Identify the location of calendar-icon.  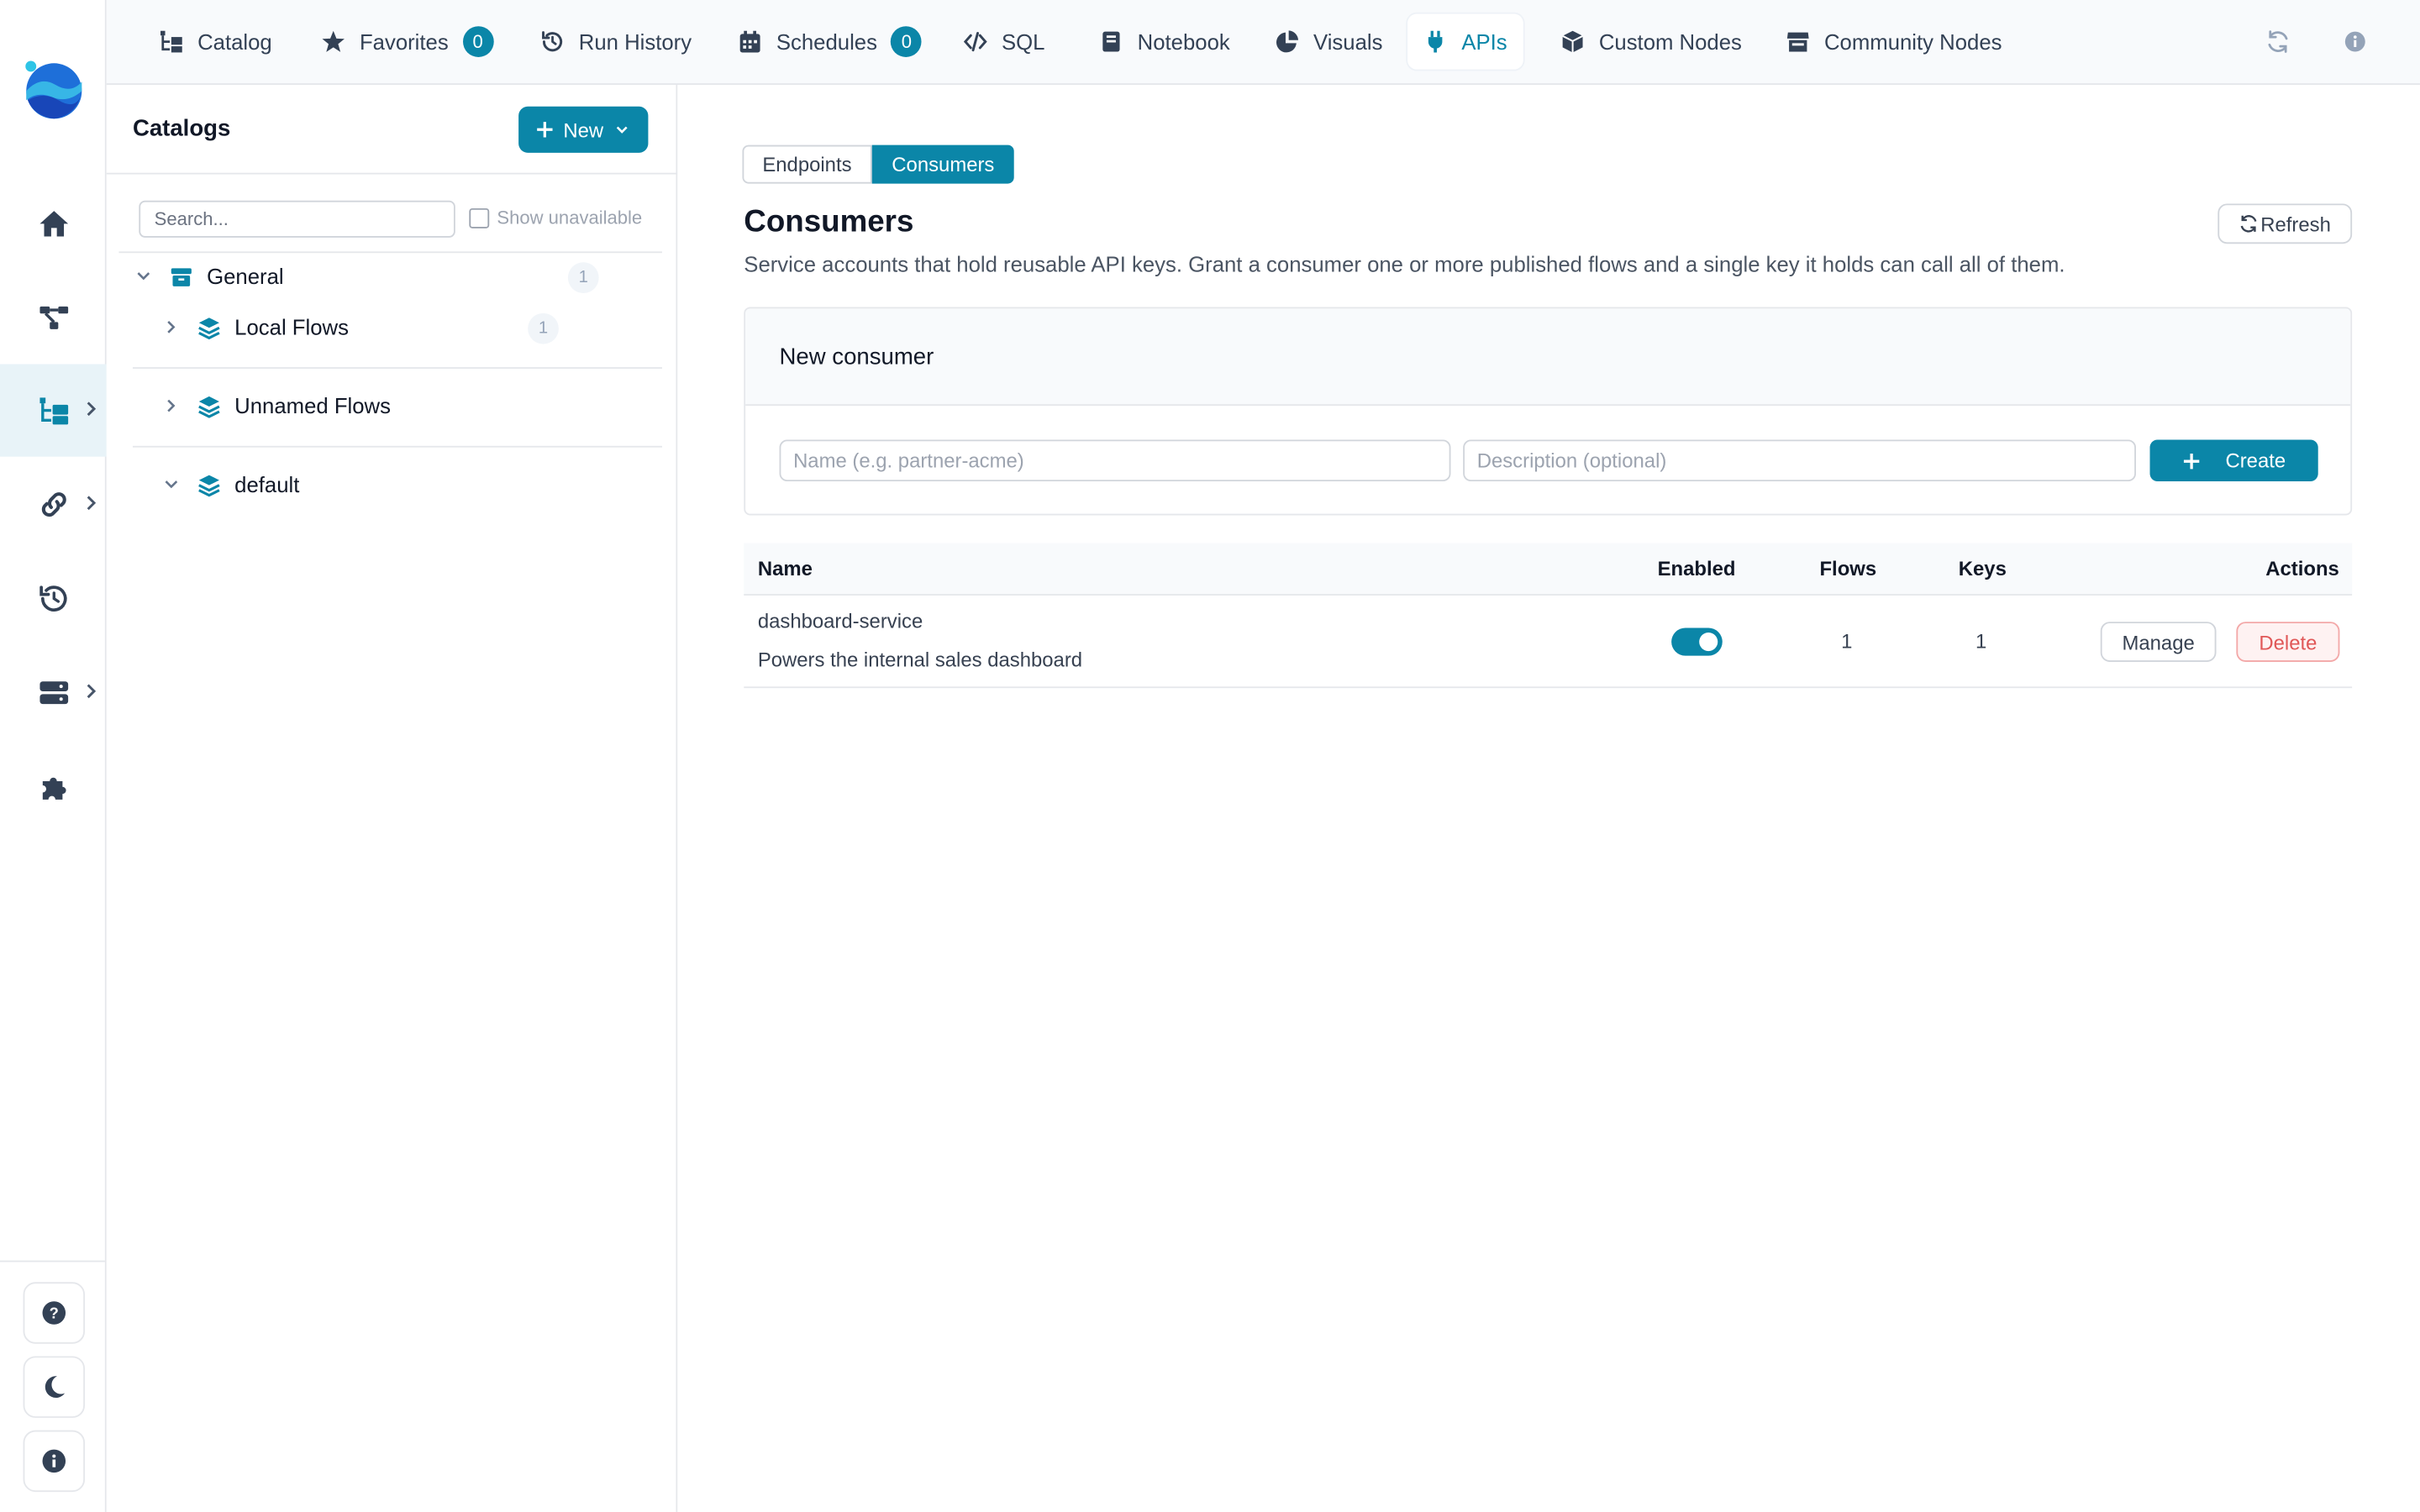
(749, 41).